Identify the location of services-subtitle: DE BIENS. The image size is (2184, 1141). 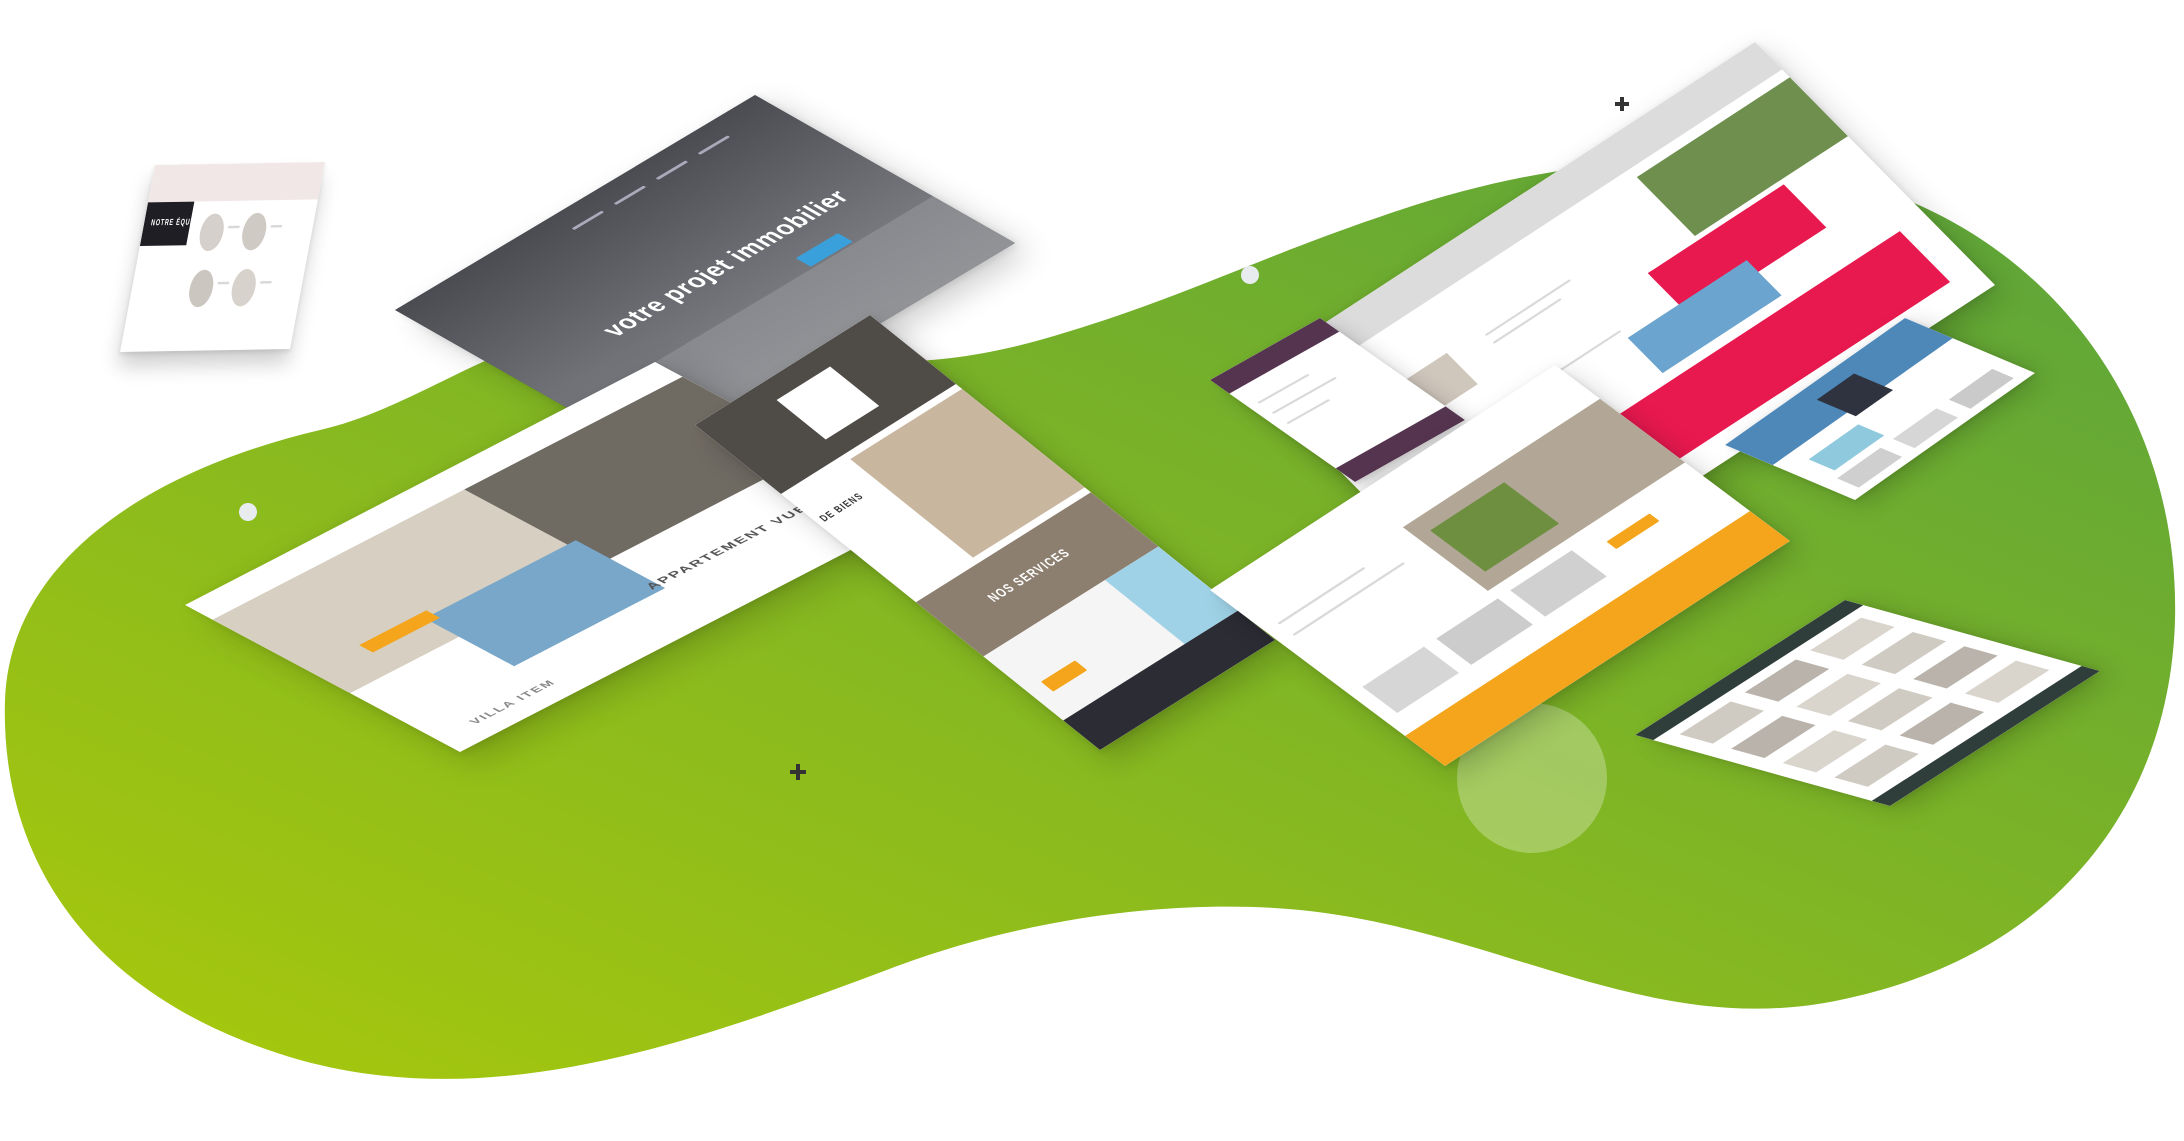
(841, 507).